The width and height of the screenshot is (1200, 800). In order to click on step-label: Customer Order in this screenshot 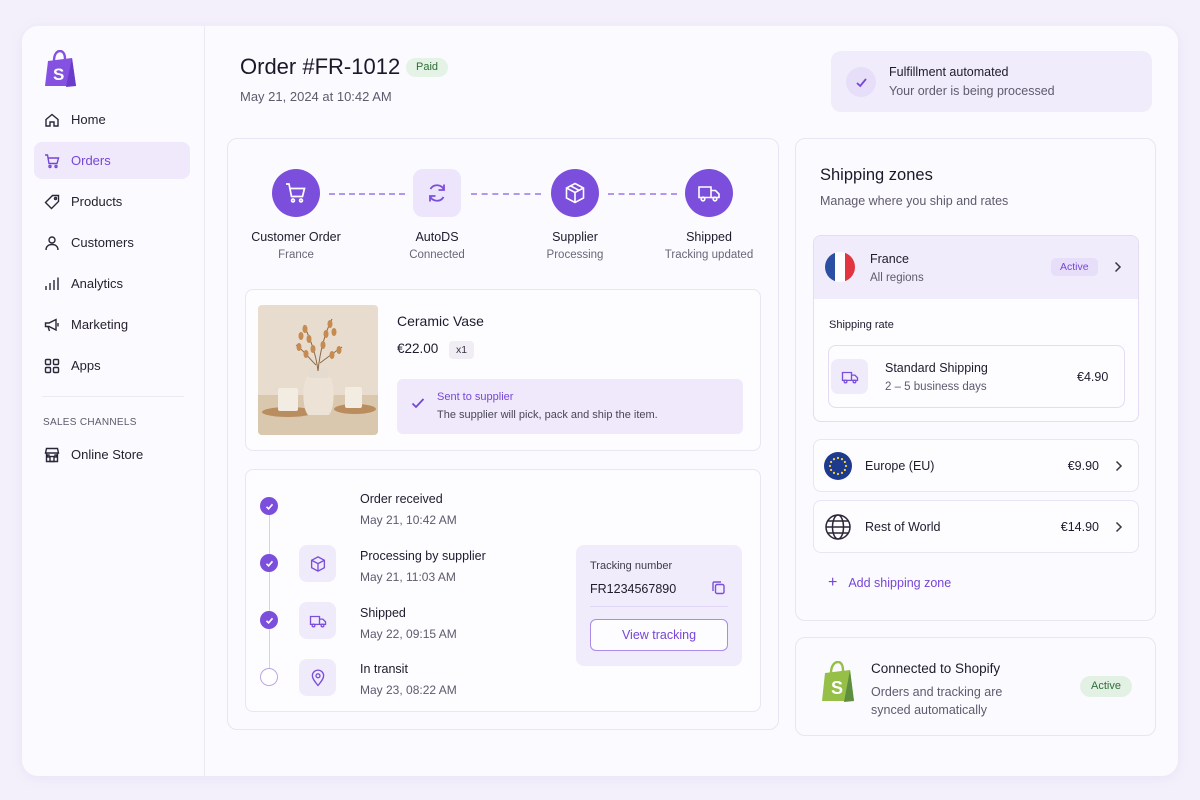, I will do `click(296, 237)`.